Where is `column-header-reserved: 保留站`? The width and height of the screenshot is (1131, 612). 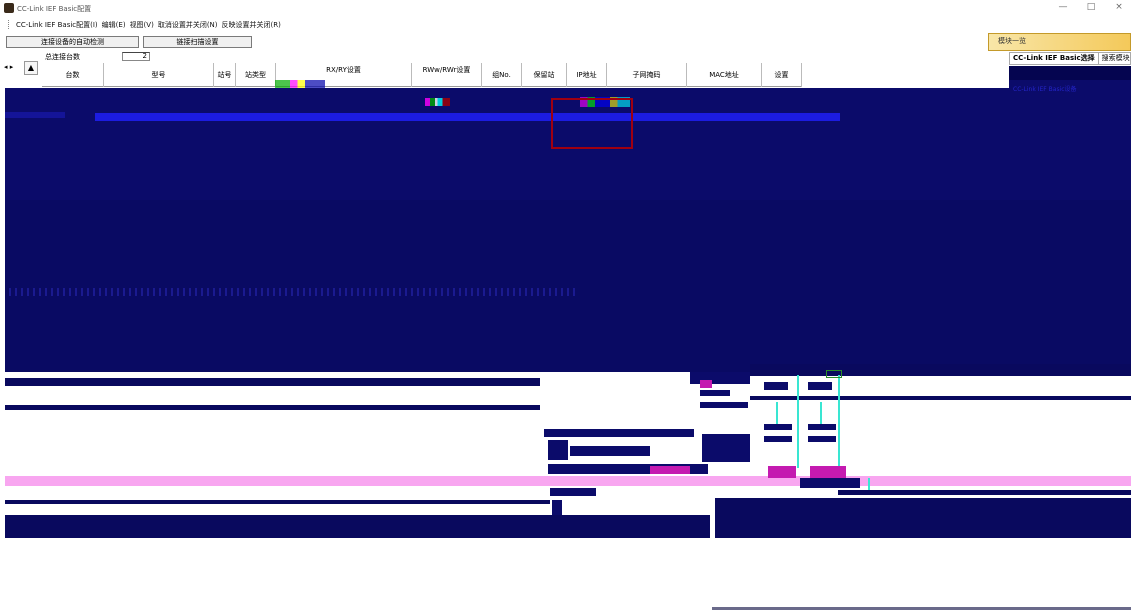 column-header-reserved: 保留站 is located at coordinates (544, 75).